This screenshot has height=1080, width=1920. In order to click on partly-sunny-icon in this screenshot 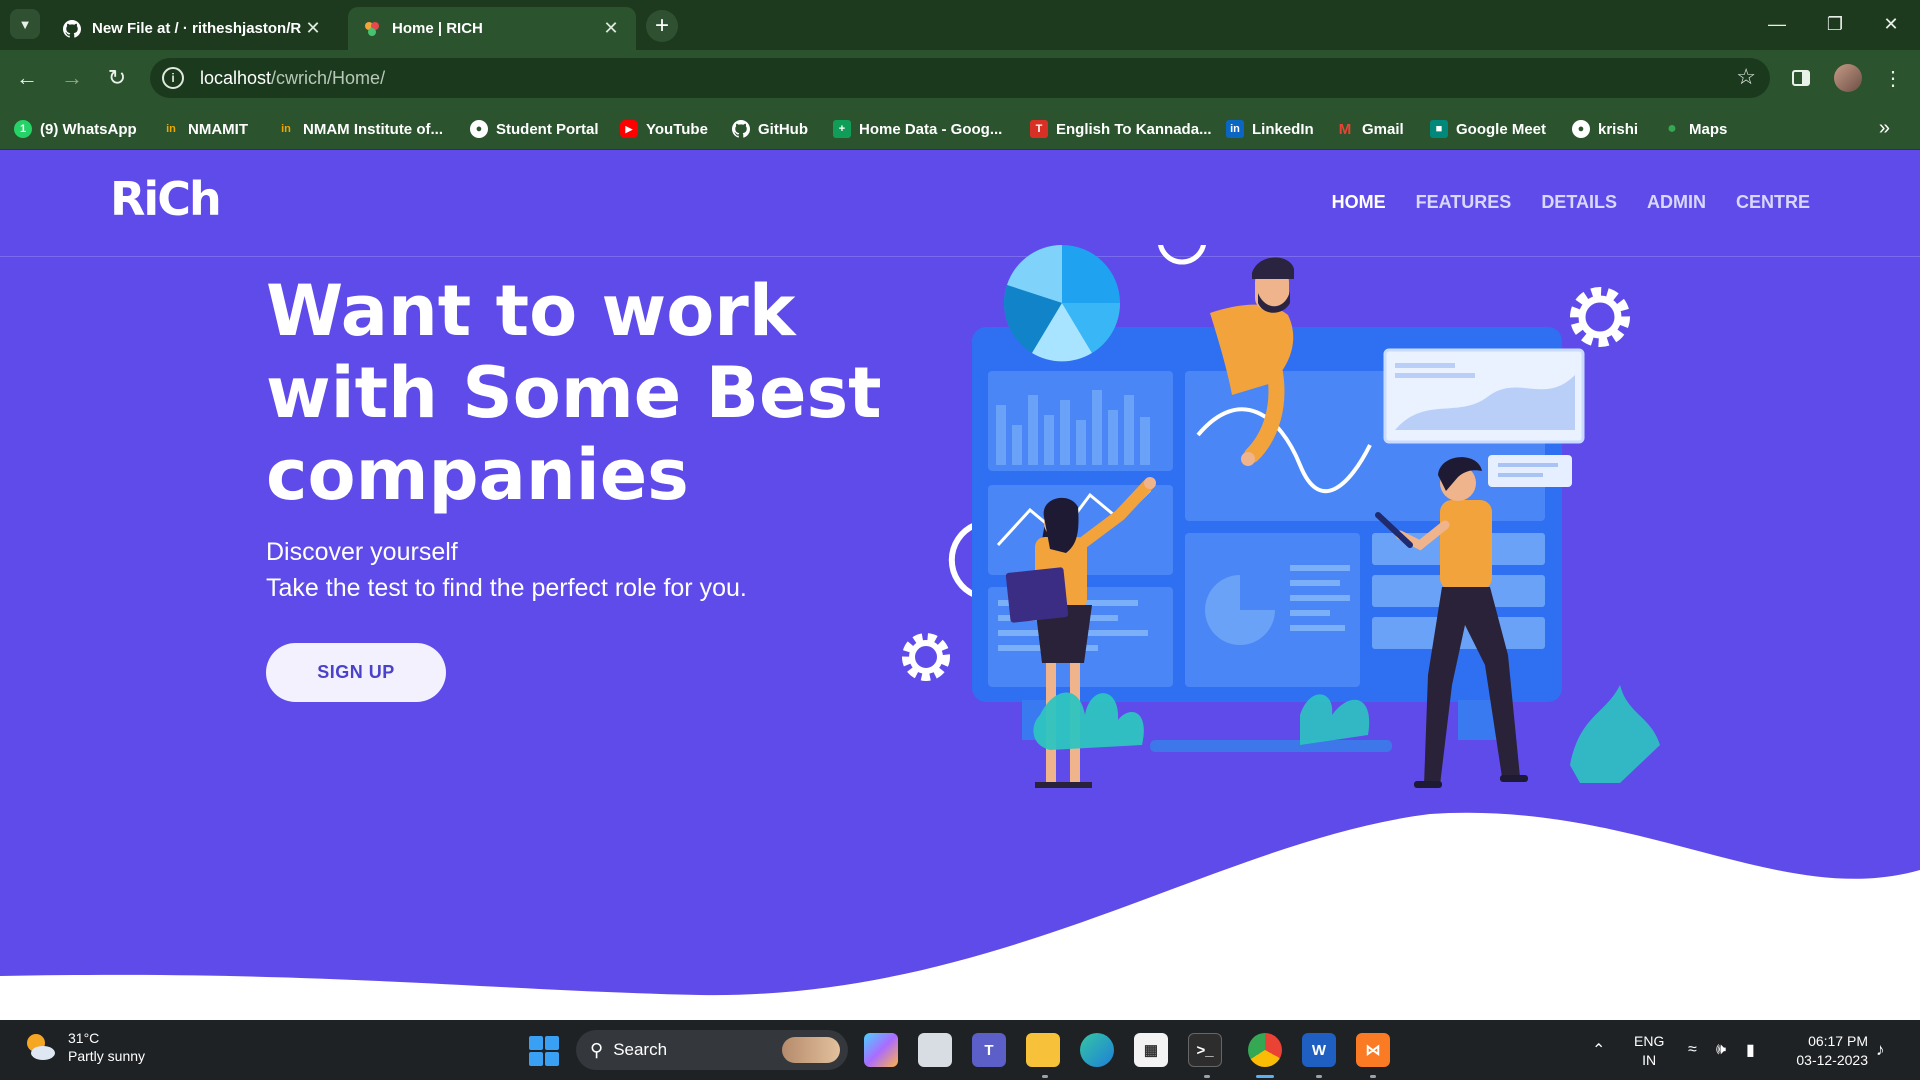, I will do `click(40, 1047)`.